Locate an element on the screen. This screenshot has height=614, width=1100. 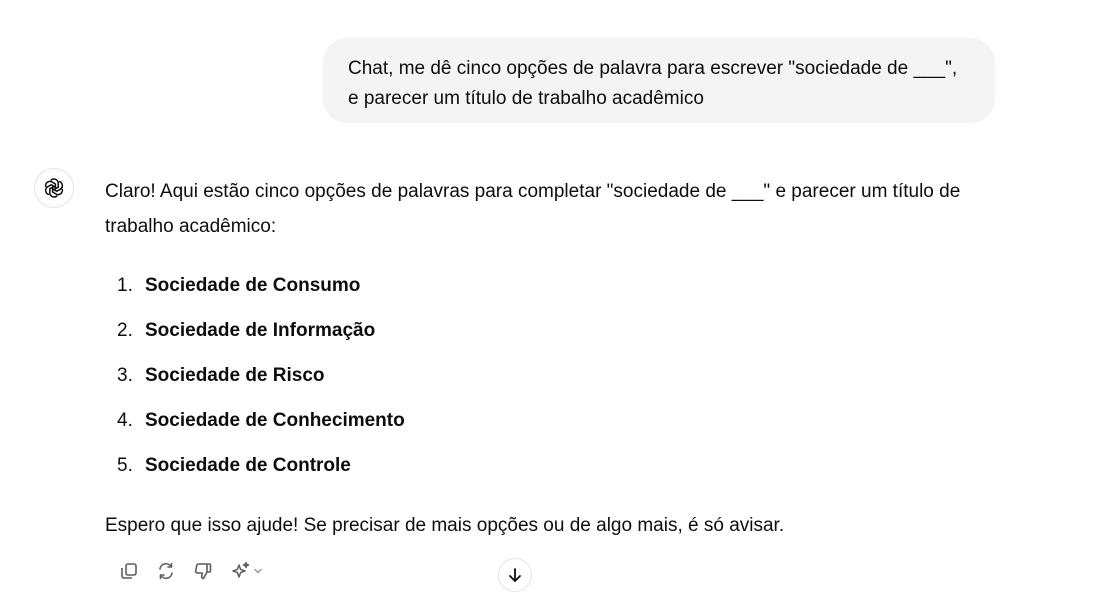
openai-logo-icon is located at coordinates (54, 188).